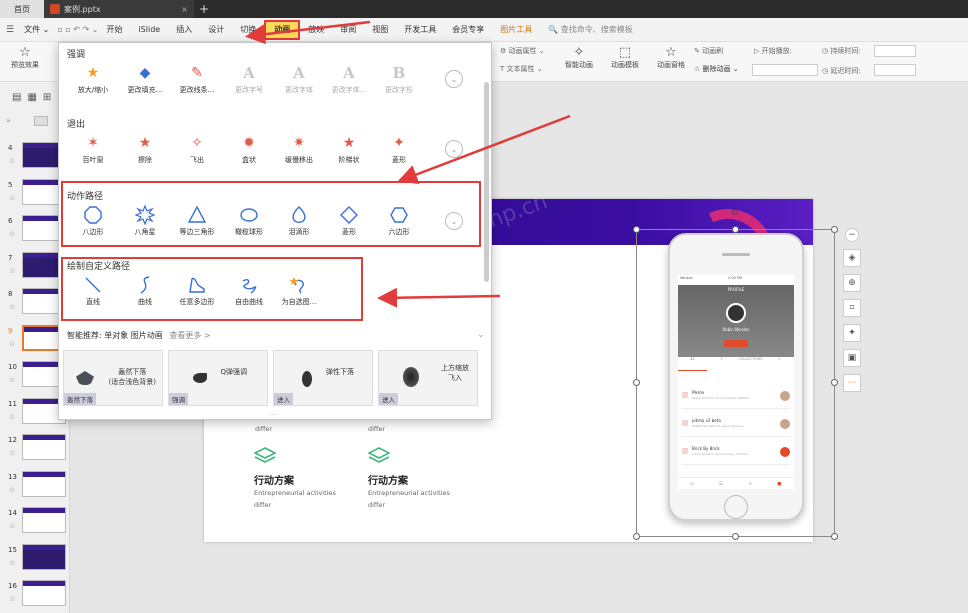 The width and height of the screenshot is (968, 613). What do you see at coordinates (44, 474) in the screenshot?
I see `slide-thumbnail-header` at bounding box center [44, 474].